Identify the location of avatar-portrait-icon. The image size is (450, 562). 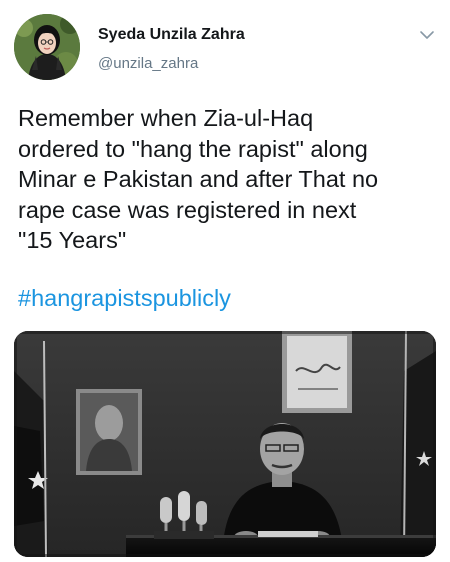
(47, 47).